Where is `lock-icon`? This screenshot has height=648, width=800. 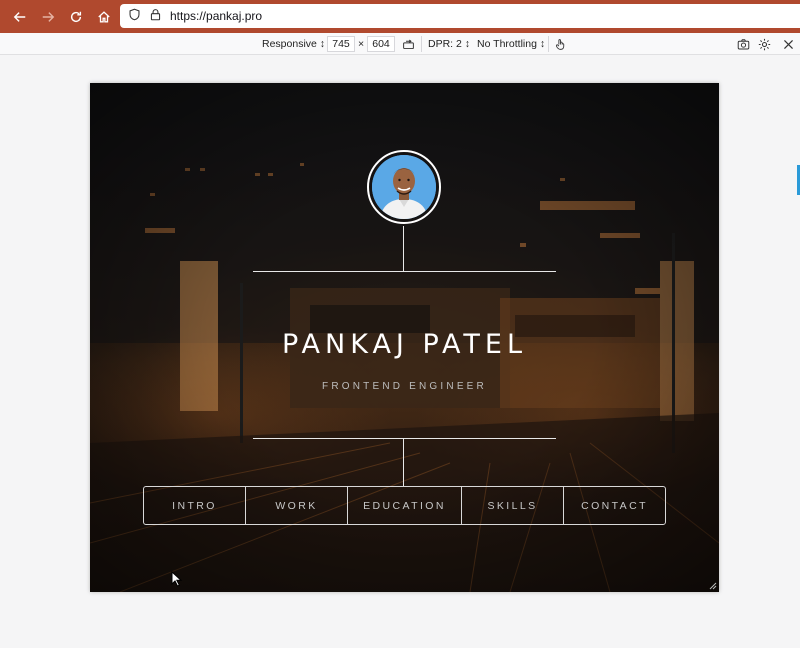 lock-icon is located at coordinates (155, 16).